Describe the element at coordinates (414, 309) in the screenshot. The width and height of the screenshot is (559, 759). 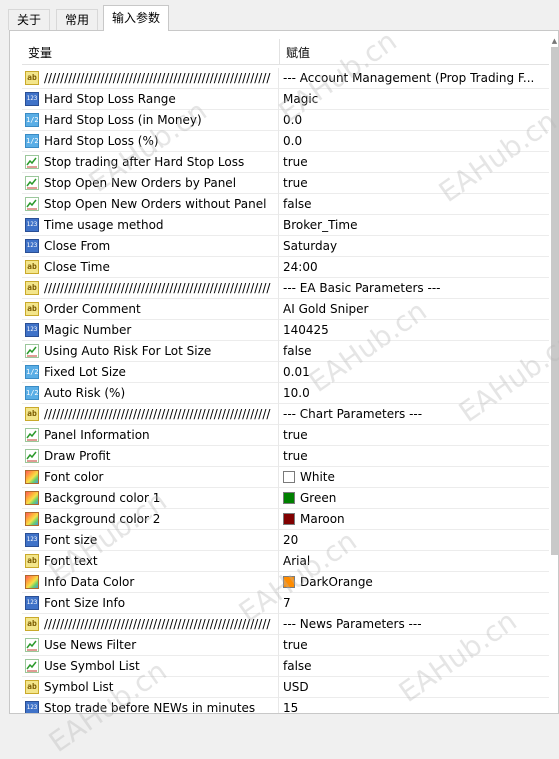
I see `value-cell: AI Gold Sniper` at that location.